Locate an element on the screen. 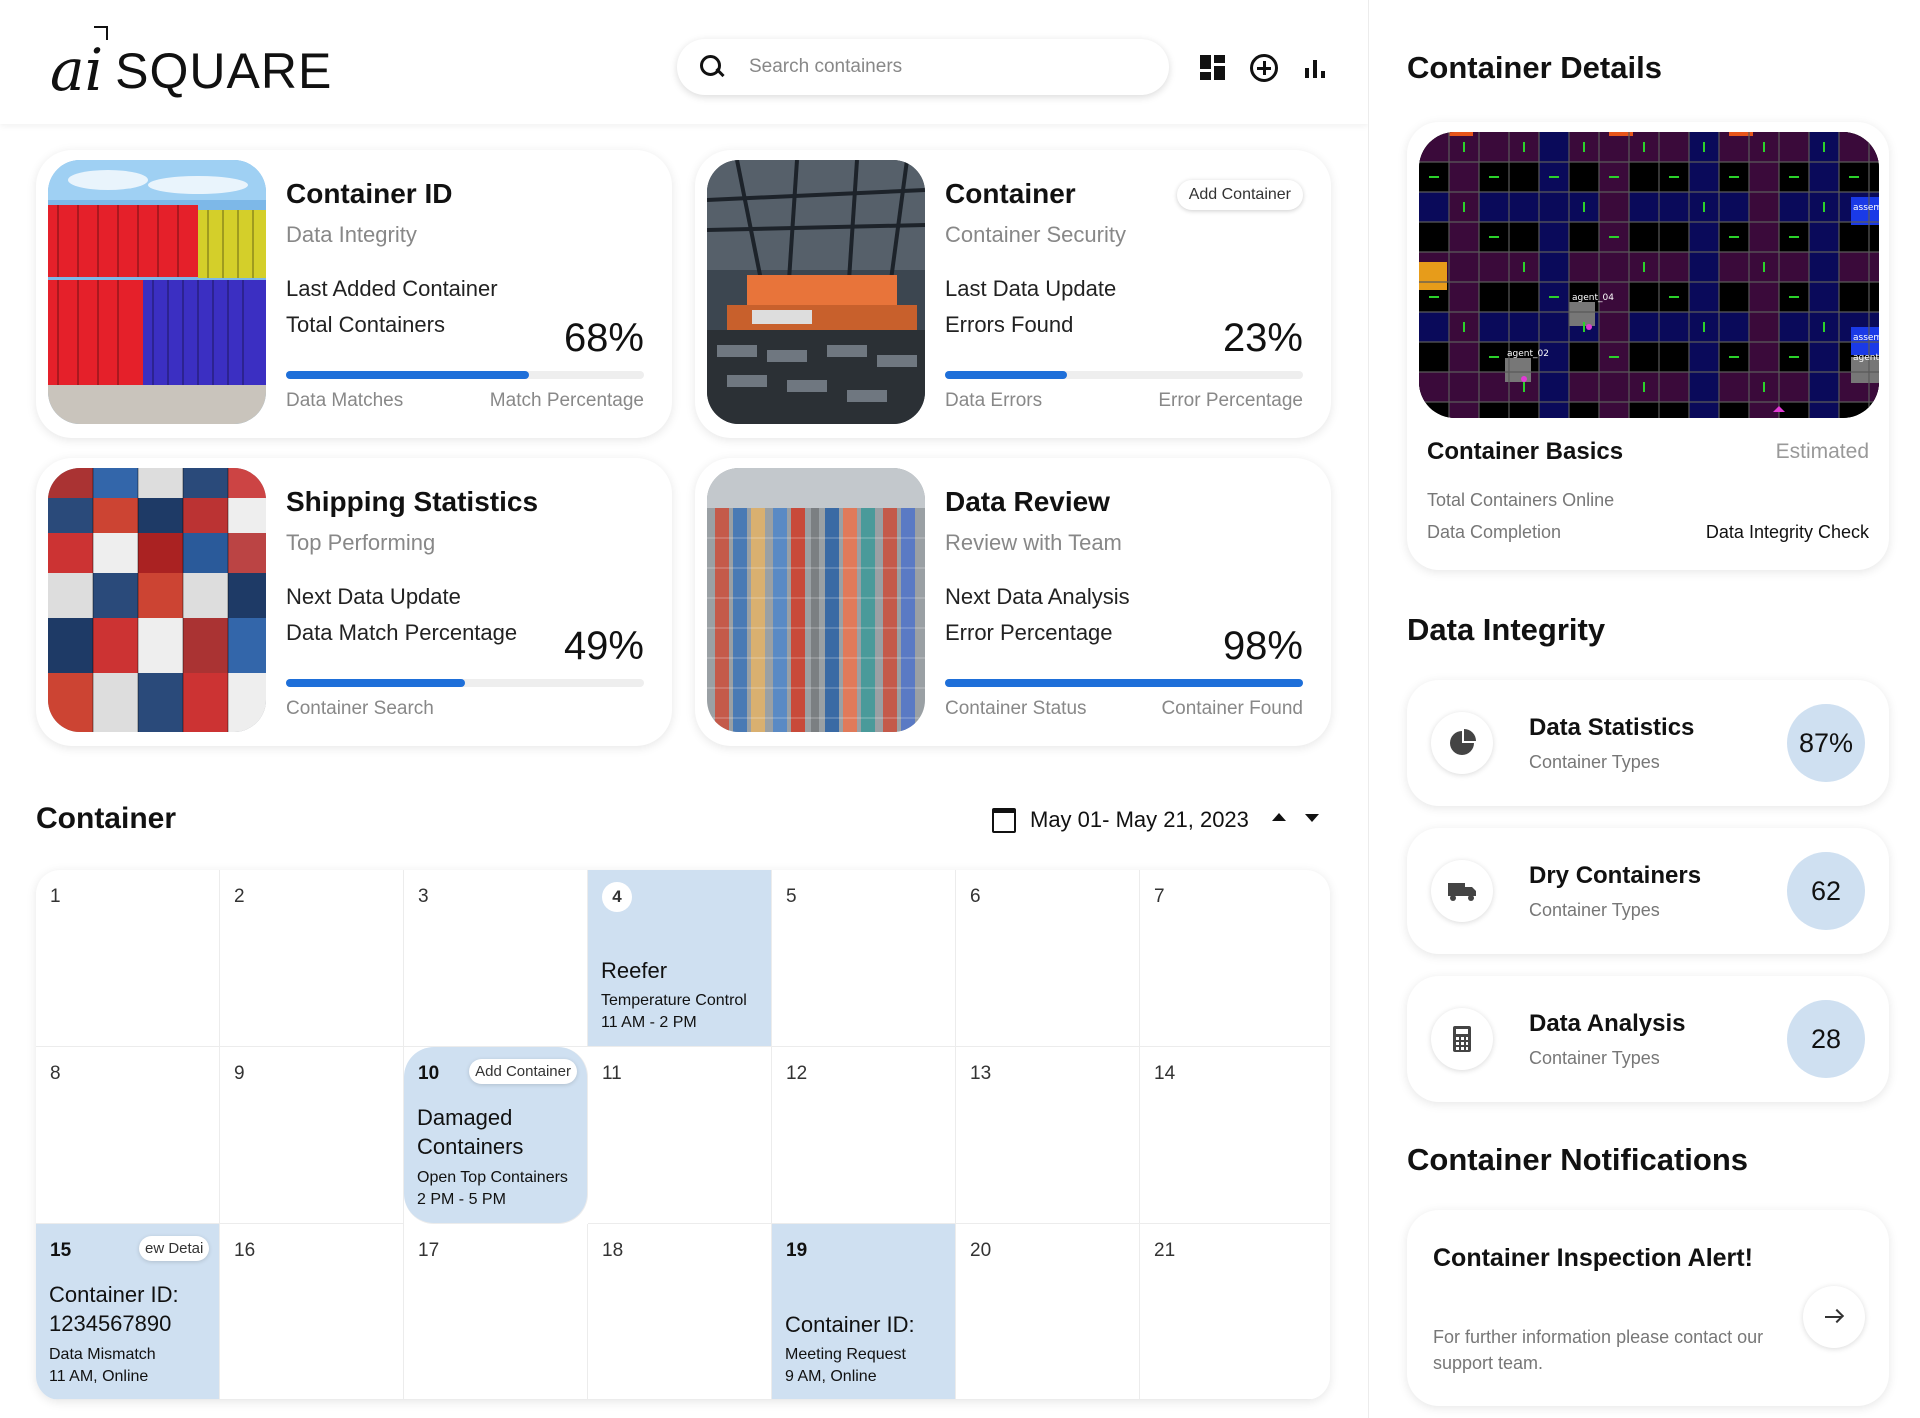  calendar-day: 14 is located at coordinates (1235, 1135).